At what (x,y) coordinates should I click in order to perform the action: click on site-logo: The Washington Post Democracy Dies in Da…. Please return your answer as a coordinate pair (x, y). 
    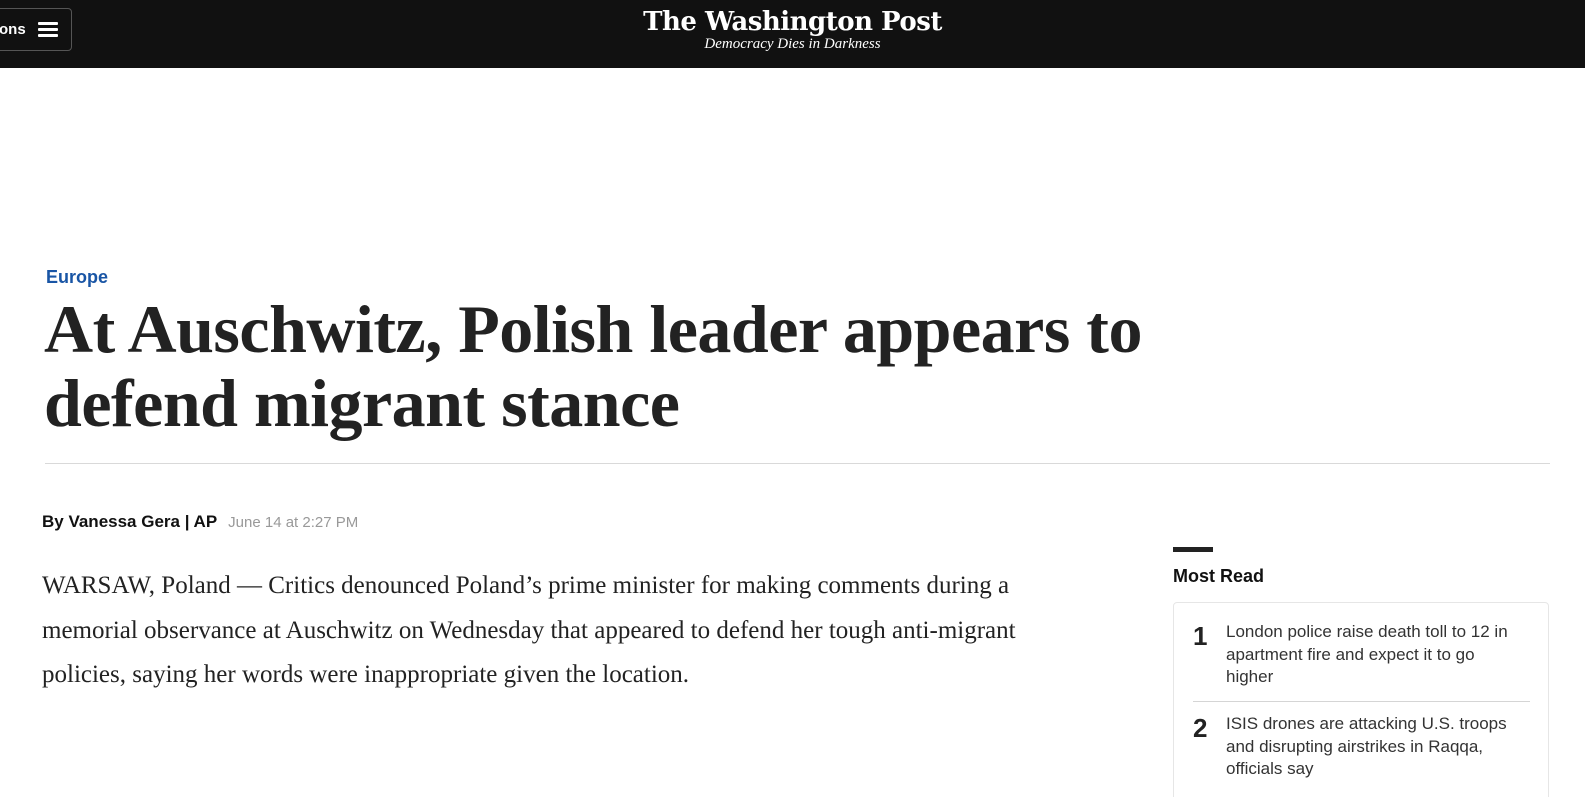
    Looking at the image, I should click on (792, 28).